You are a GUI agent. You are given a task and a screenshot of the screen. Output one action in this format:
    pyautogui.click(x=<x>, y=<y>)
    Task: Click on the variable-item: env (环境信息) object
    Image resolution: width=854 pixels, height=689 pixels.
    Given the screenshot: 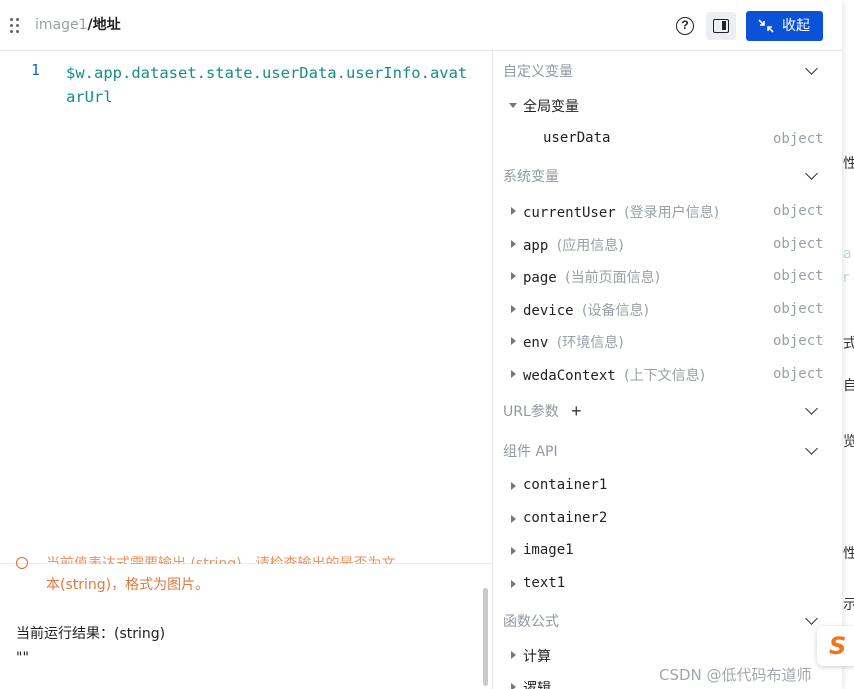 What is the action you would take?
    pyautogui.click(x=667, y=342)
    